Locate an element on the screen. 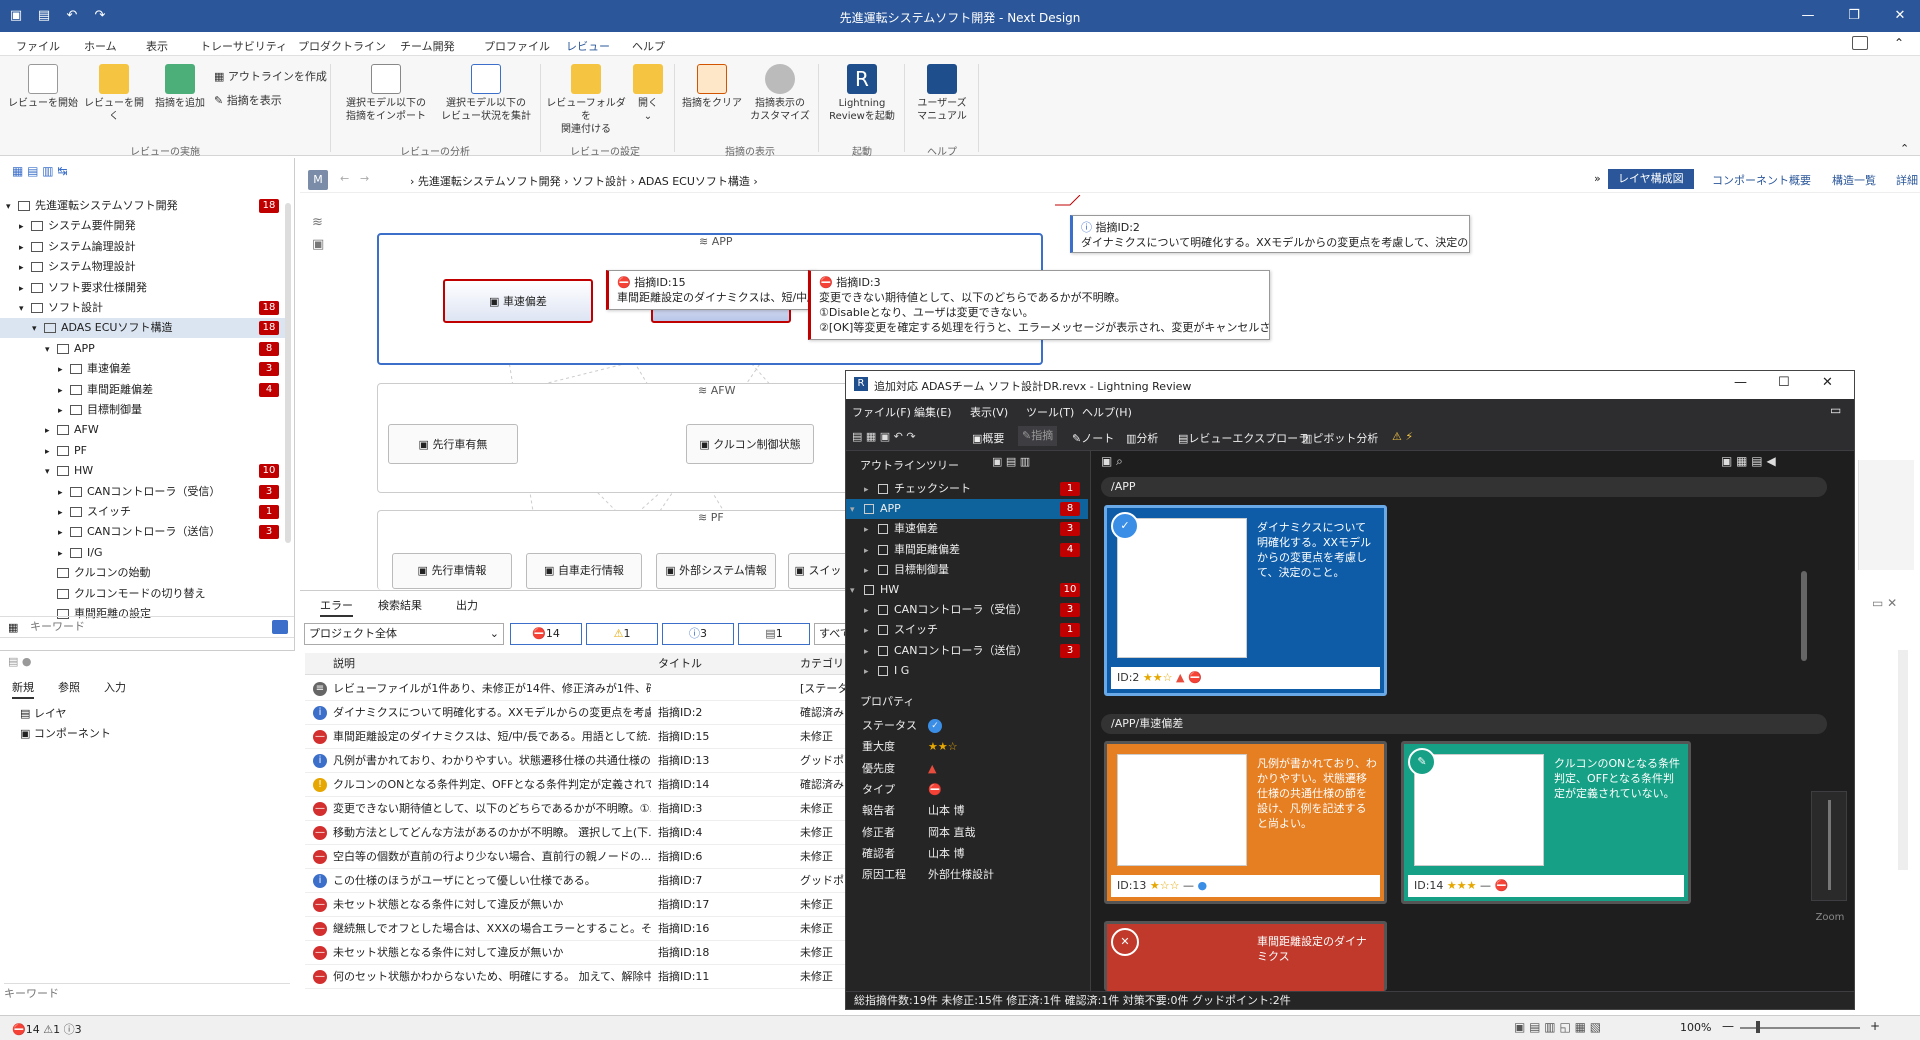  model-icon: M is located at coordinates (318, 180).